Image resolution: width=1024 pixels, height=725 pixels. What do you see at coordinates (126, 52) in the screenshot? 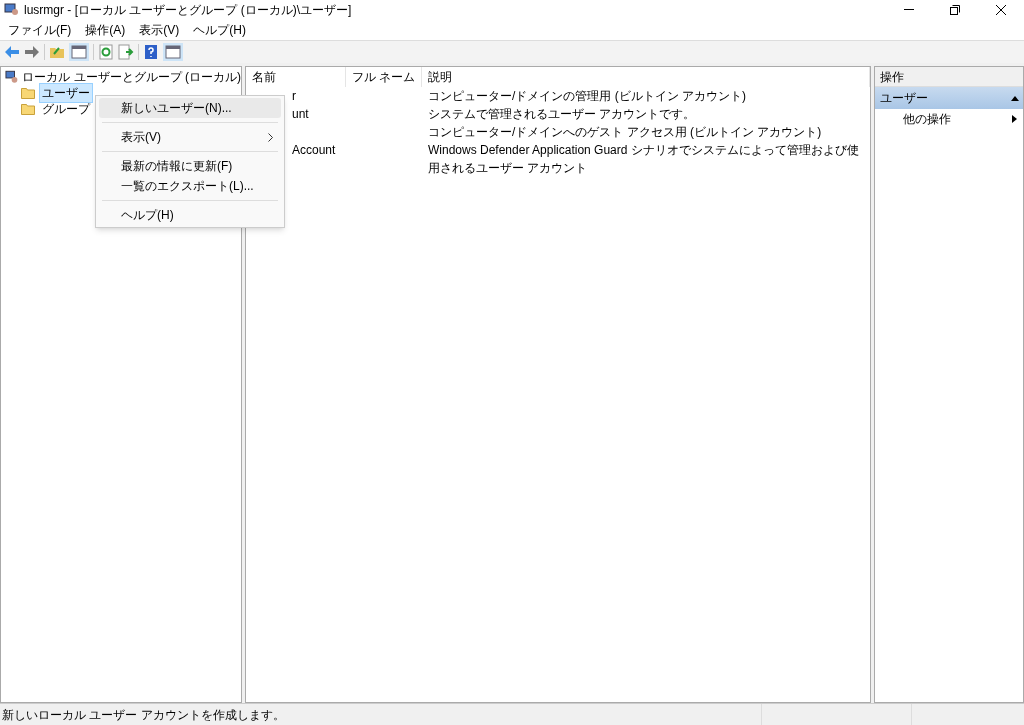
I see `export-list-icon` at bounding box center [126, 52].